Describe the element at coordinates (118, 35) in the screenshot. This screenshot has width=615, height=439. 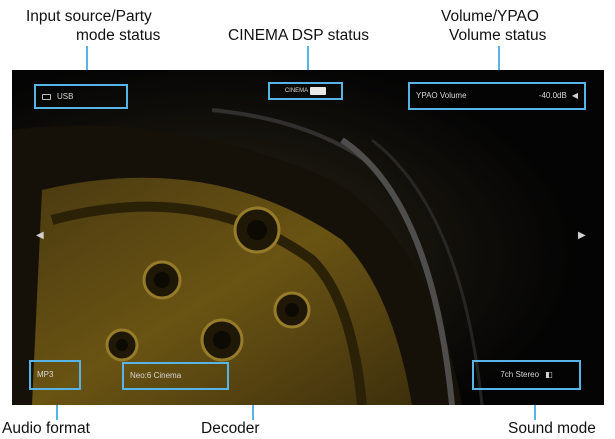
I see `label-input-source-line2: mode status` at that location.